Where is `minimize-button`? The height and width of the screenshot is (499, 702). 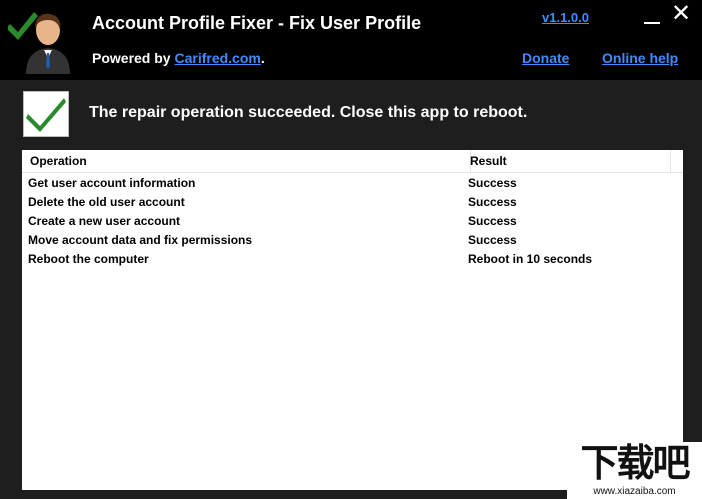
minimize-button is located at coordinates (652, 18).